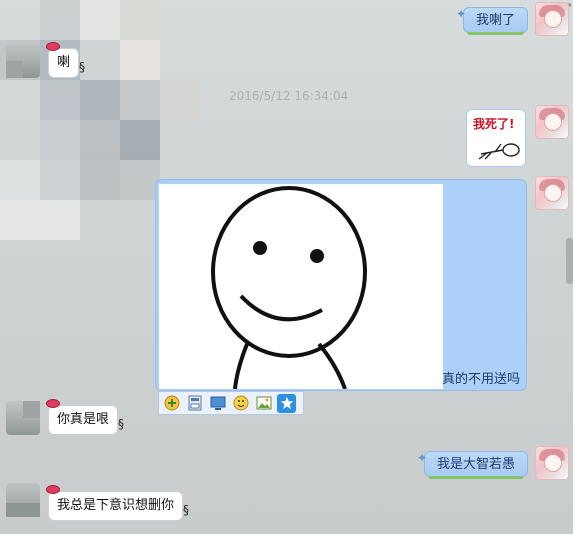 This screenshot has width=573, height=534. What do you see at coordinates (263, 403) in the screenshot?
I see `picture-icon` at bounding box center [263, 403].